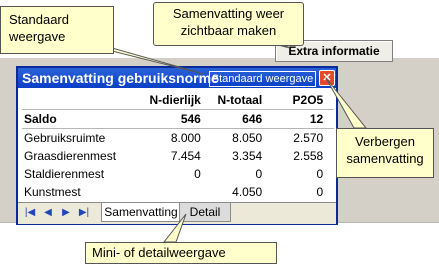 This screenshot has height=269, width=439. Describe the element at coordinates (295, 100) in the screenshot. I see `table-header-p2o5: P2O5` at that location.